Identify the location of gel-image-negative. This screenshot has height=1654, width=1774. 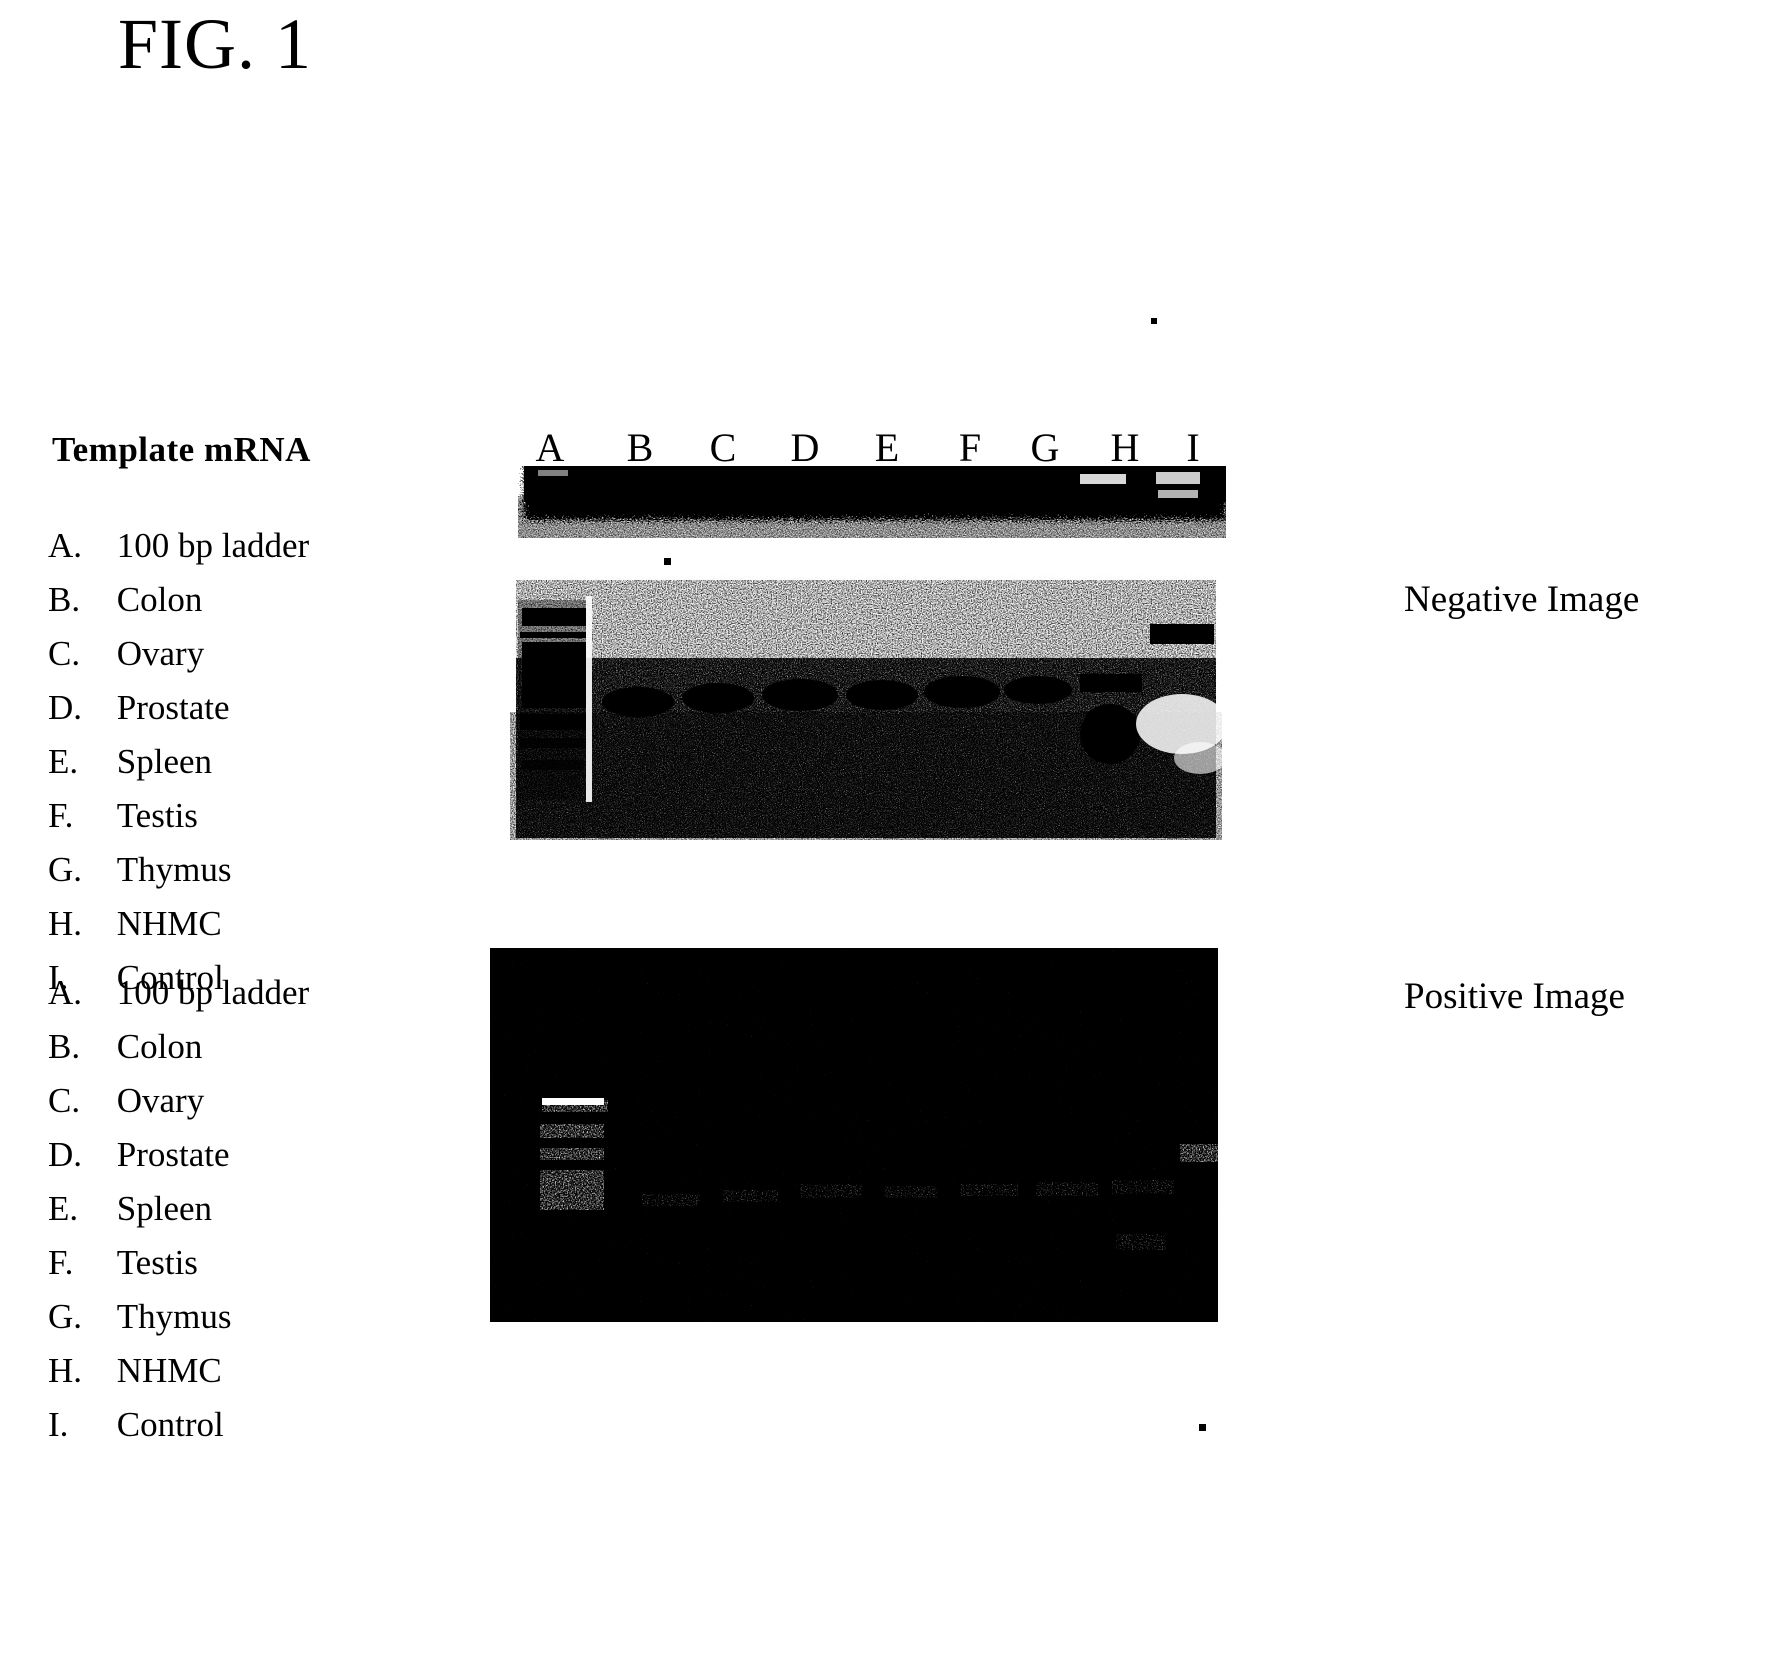
(866, 701).